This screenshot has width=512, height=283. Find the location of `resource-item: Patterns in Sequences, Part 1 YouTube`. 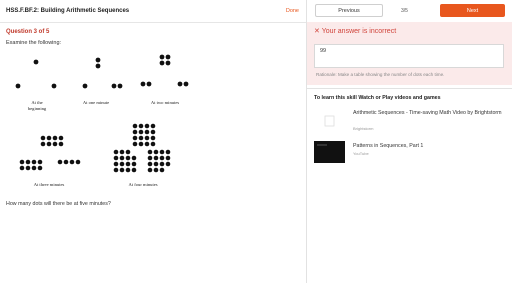

resource-item: Patterns in Sequences, Part 1 YouTube is located at coordinates (410, 154).